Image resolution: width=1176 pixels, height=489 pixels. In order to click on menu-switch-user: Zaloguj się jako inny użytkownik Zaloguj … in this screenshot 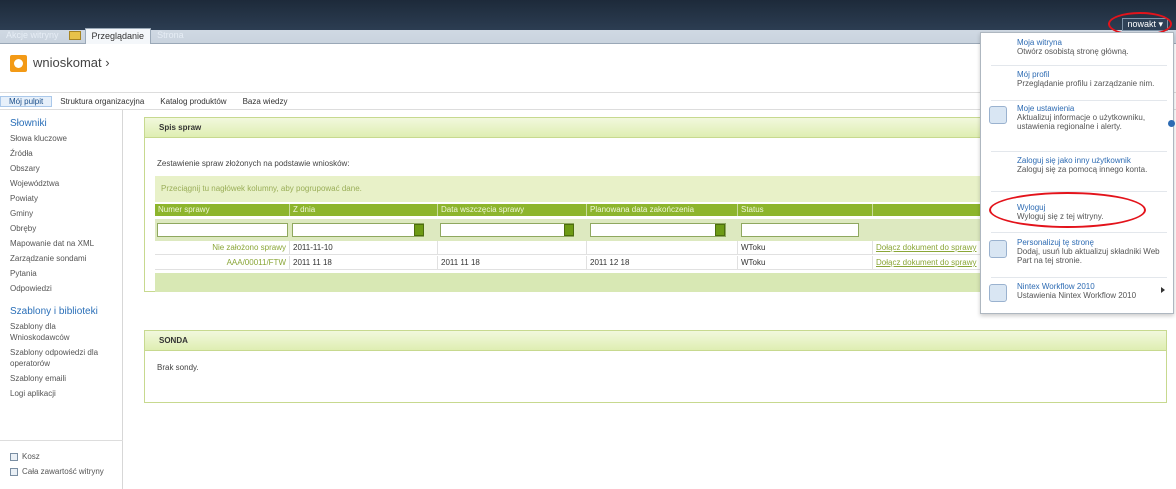, I will do `click(1078, 165)`.